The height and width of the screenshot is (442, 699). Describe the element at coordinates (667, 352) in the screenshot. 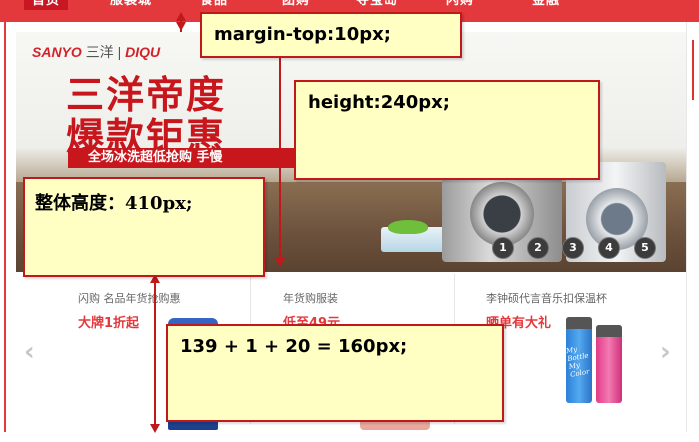

I see `next-arrow-icon: ›` at that location.